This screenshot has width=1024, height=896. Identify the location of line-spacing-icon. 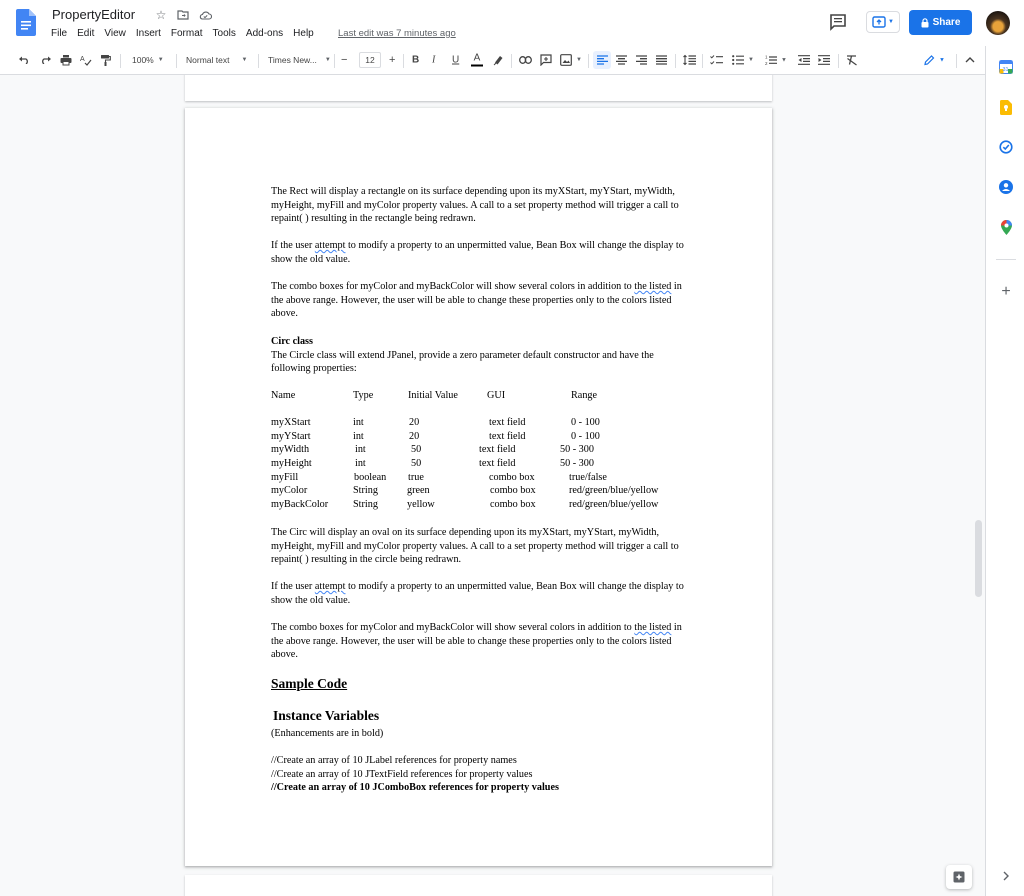
(689, 60).